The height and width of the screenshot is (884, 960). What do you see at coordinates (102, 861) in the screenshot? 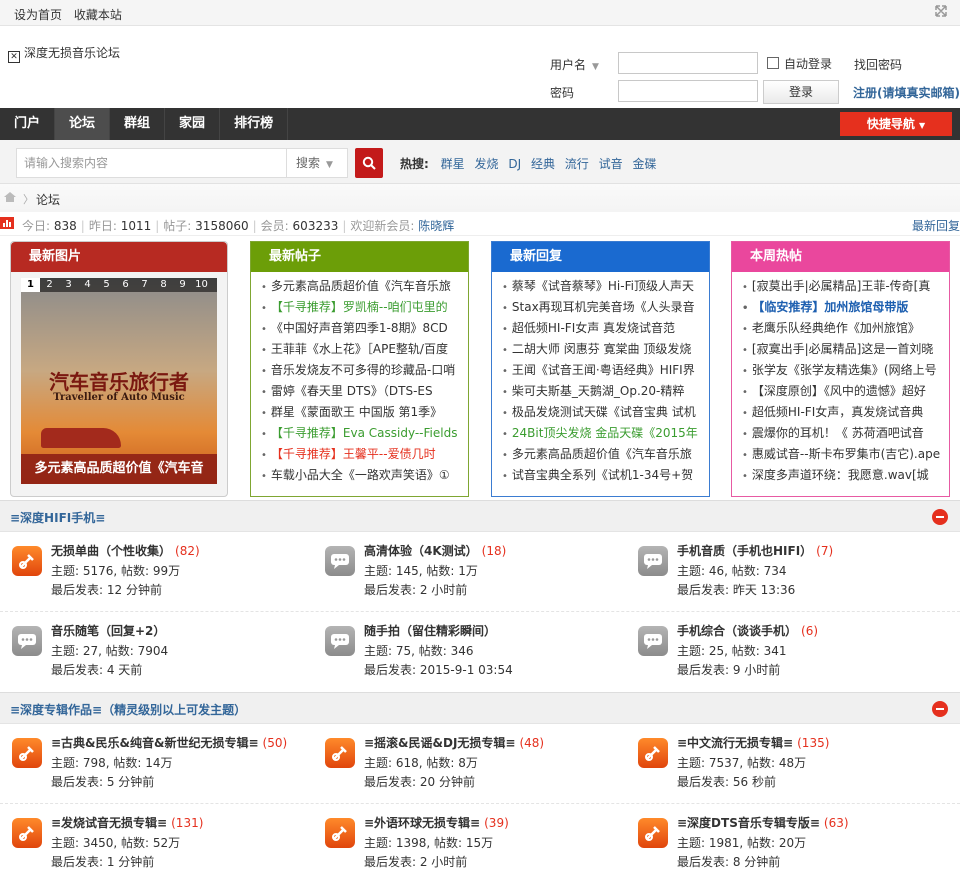
I see `forum-last-post: 最后发表: 1 分钟前` at bounding box center [102, 861].